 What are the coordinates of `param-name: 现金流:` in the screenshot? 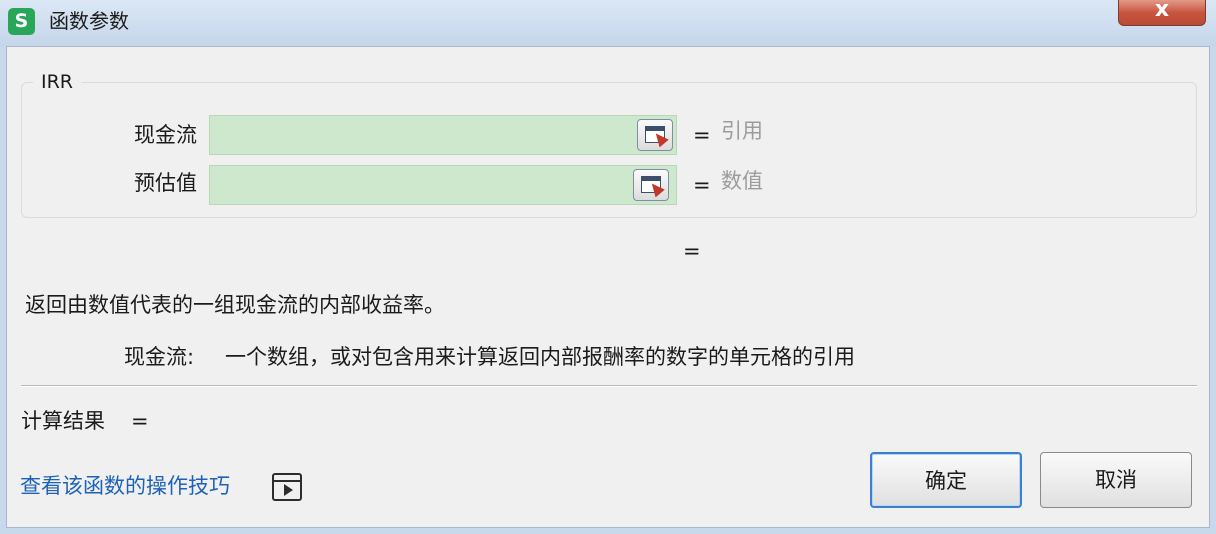 It's located at (159, 357).